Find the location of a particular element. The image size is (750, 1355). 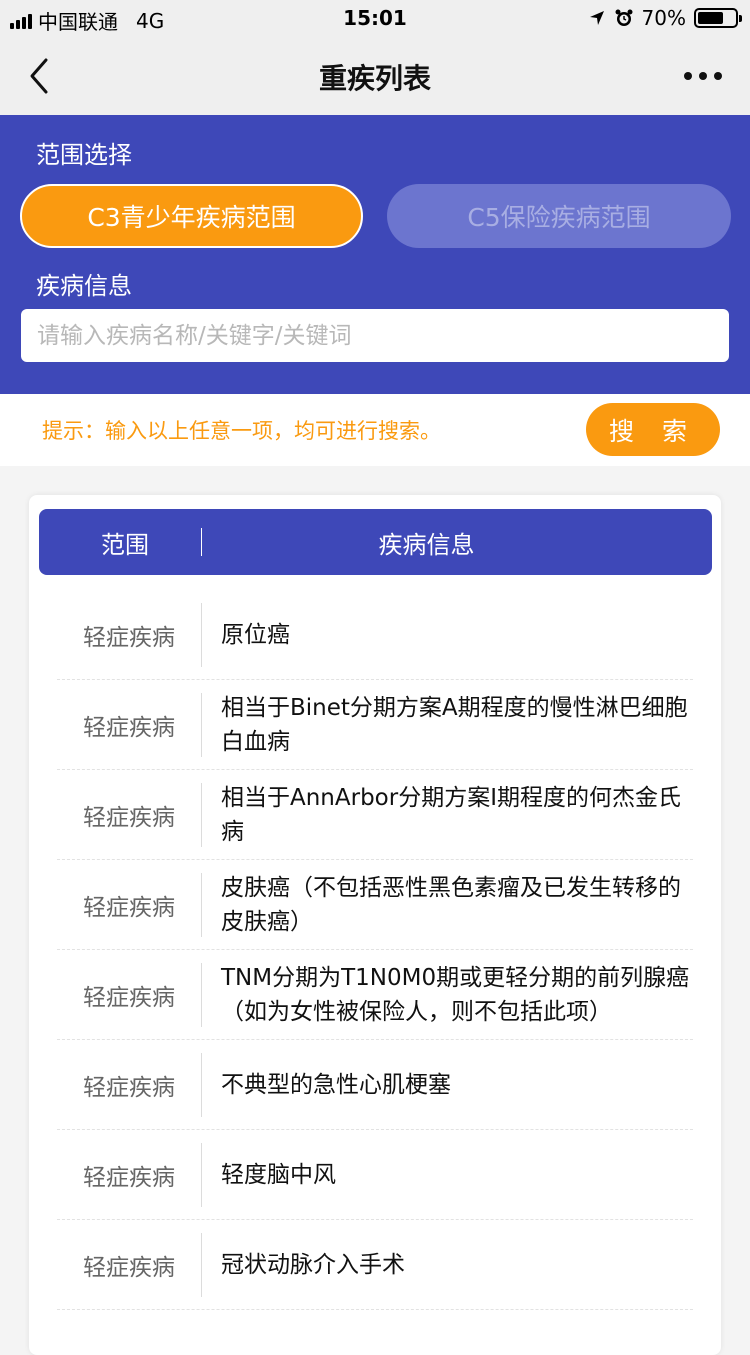

more-button is located at coordinates (703, 76).